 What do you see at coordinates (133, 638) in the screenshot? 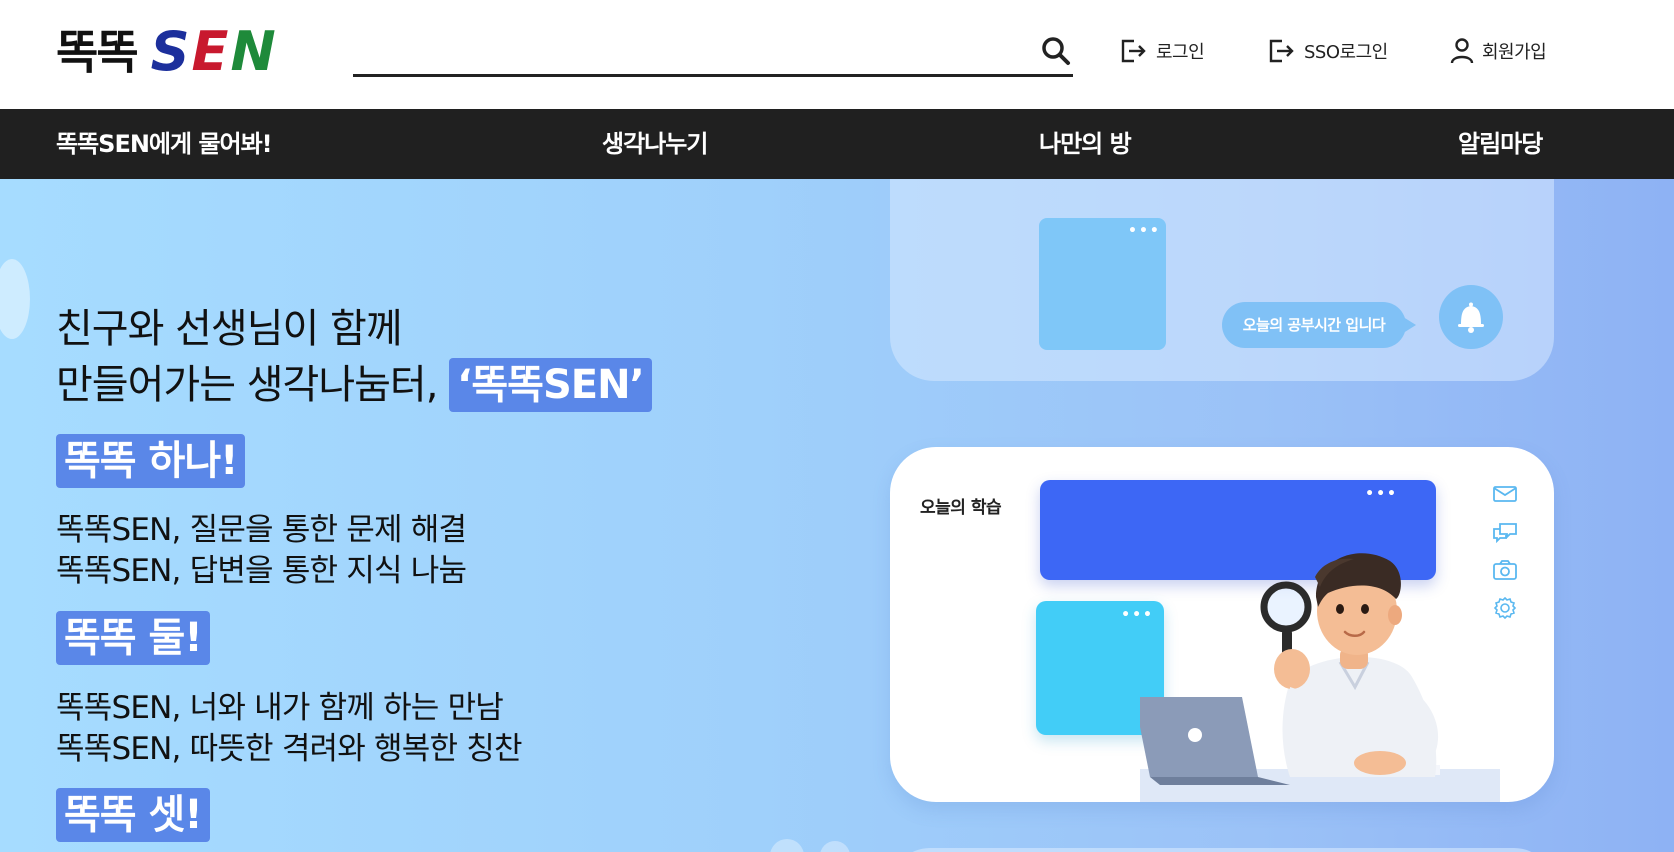
I see `section-title-two: 똑똑 둘!` at bounding box center [133, 638].